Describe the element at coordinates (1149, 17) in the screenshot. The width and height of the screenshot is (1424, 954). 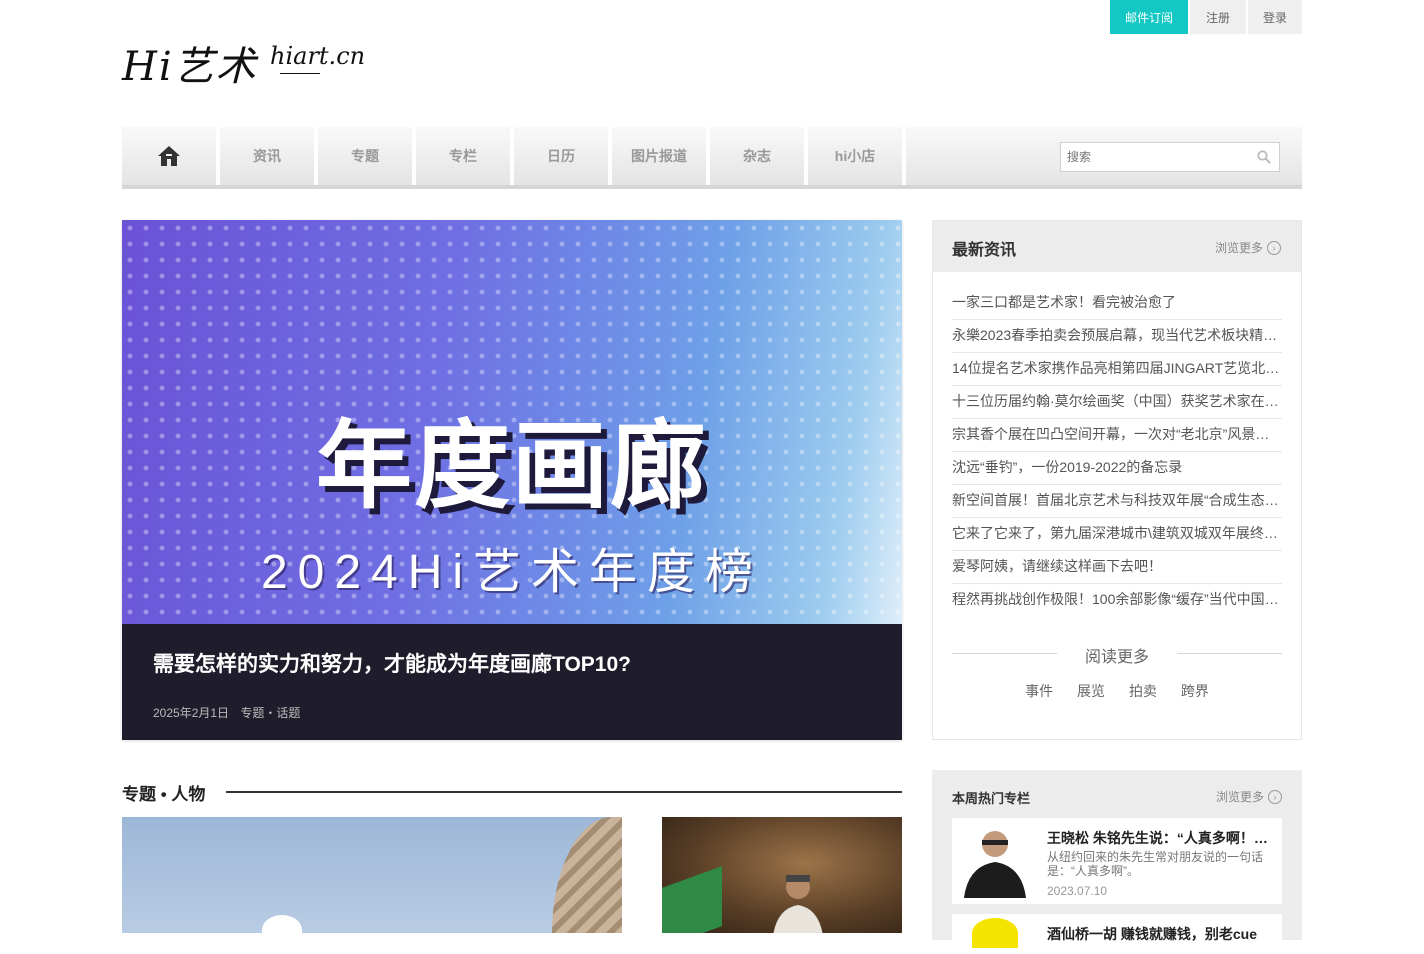
I see `subscribe-link: 邮件订阅` at that location.